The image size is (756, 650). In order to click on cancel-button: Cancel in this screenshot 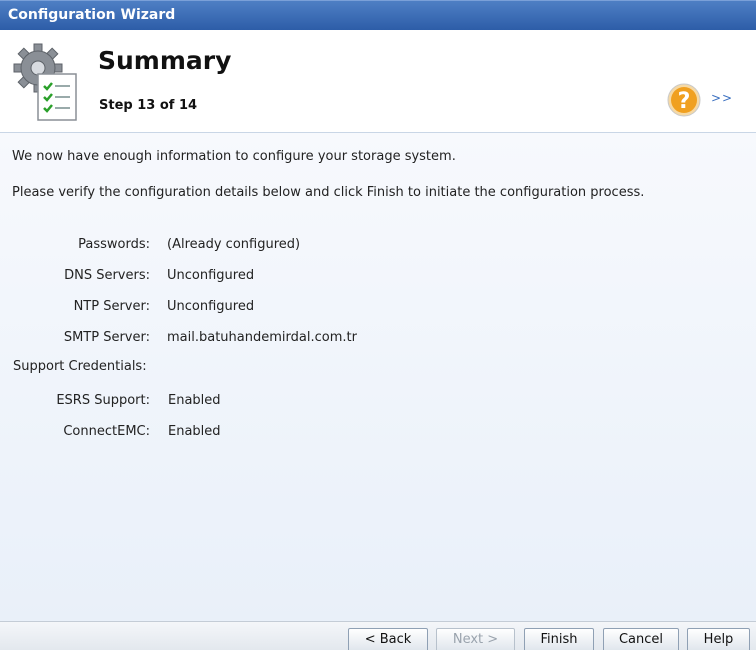, I will do `click(641, 639)`.